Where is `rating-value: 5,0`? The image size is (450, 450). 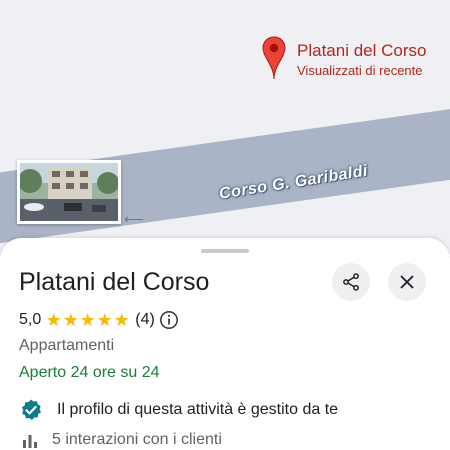
rating-value: 5,0 is located at coordinates (30, 319).